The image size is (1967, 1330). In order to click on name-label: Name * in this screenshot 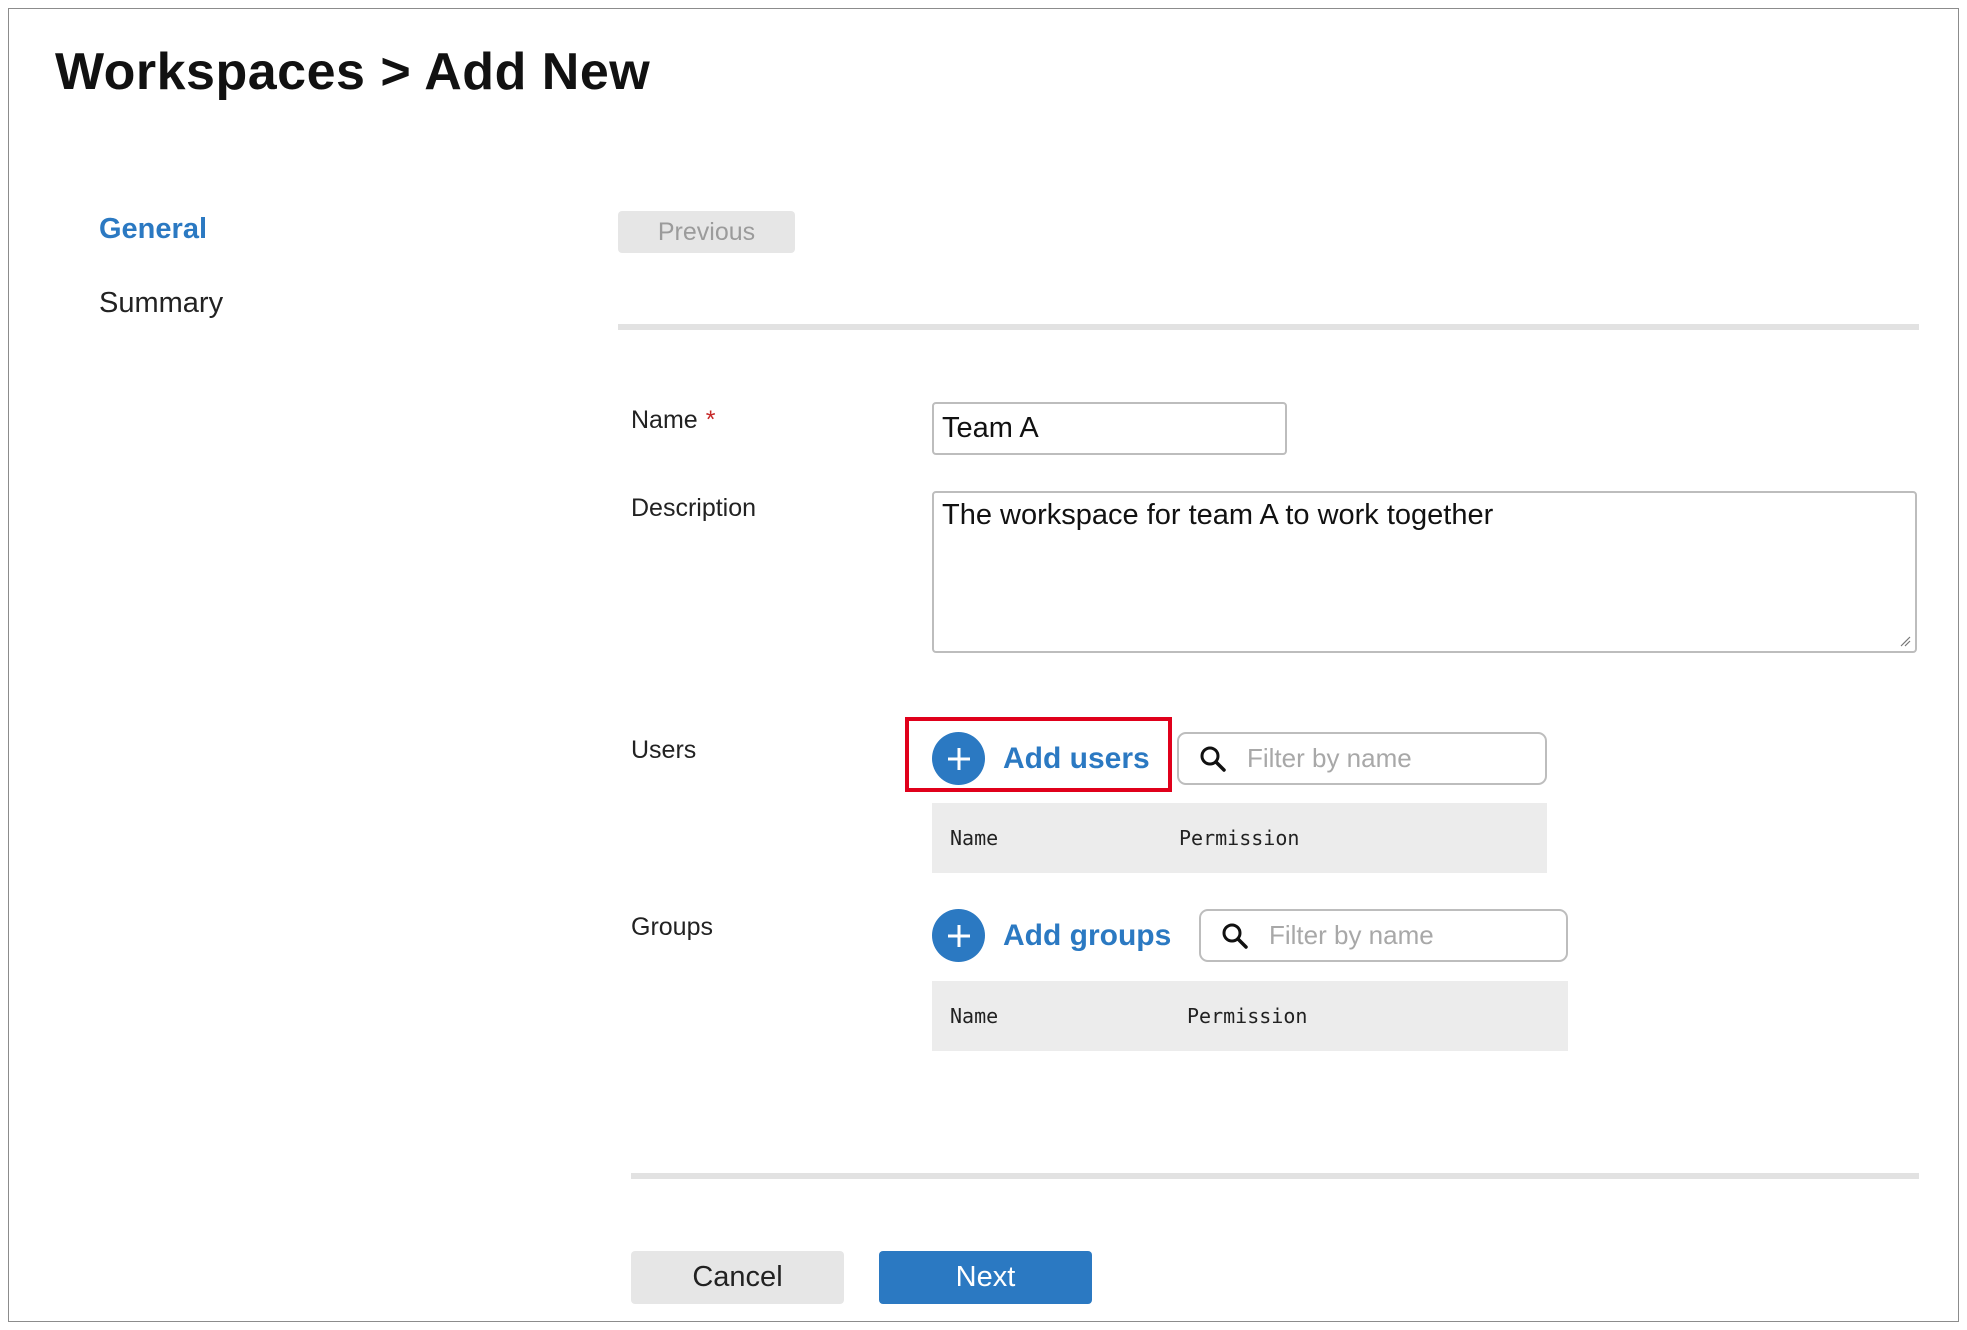, I will do `click(673, 420)`.